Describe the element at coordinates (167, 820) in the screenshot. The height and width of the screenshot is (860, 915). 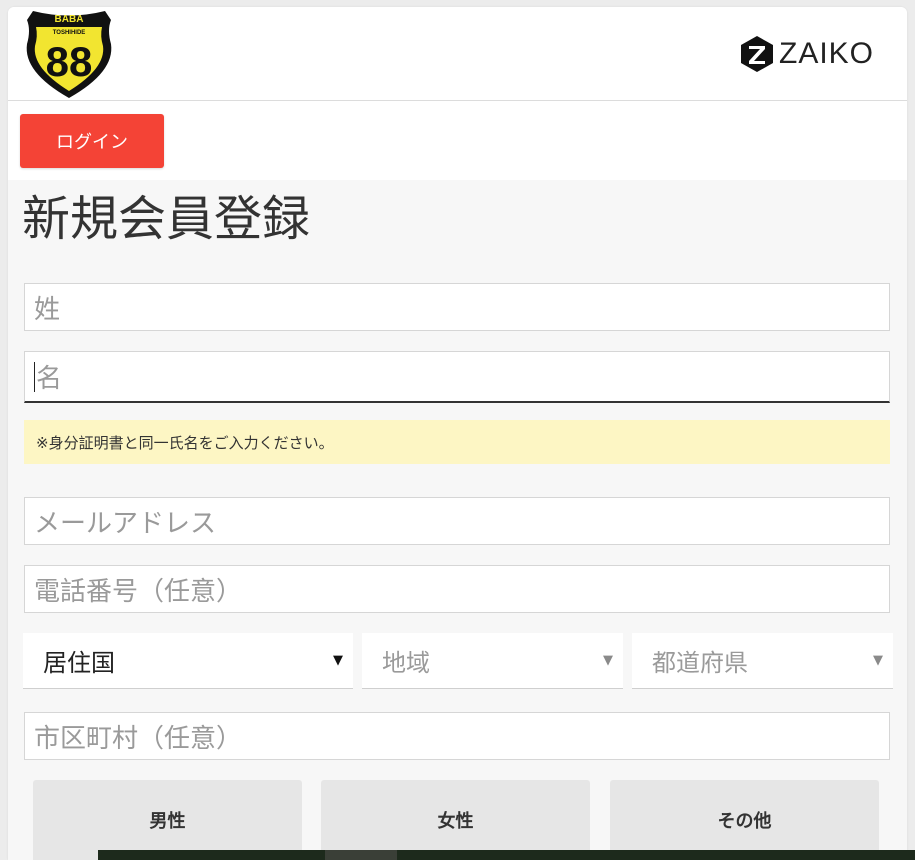
I see `gender-male-button: 男性` at that location.